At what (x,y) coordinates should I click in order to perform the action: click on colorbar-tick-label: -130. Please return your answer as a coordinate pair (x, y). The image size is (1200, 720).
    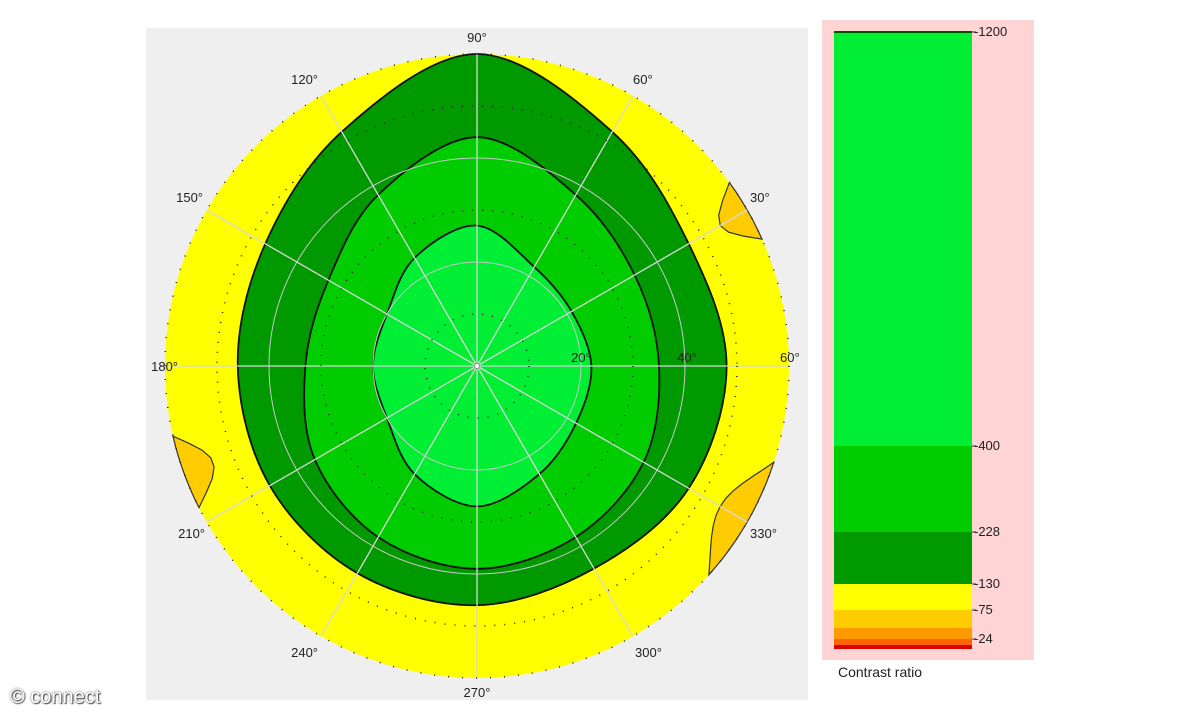
    Looking at the image, I should click on (987, 583).